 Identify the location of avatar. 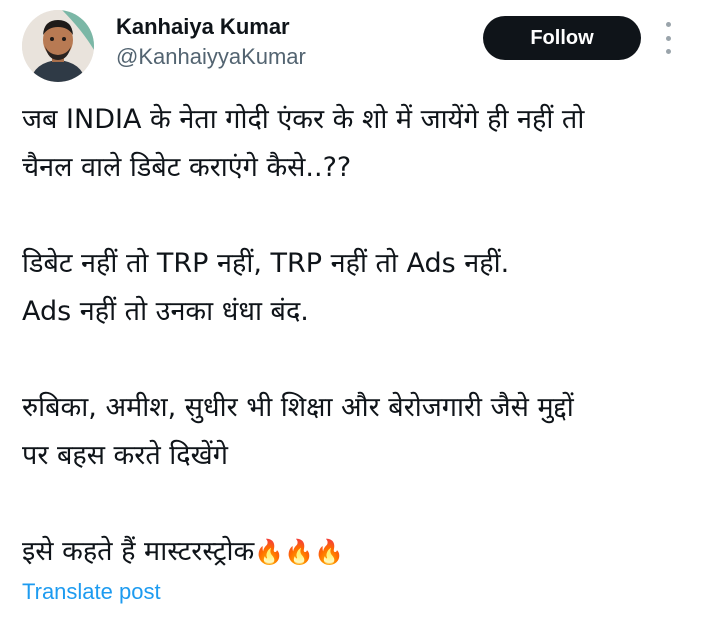
(58, 46).